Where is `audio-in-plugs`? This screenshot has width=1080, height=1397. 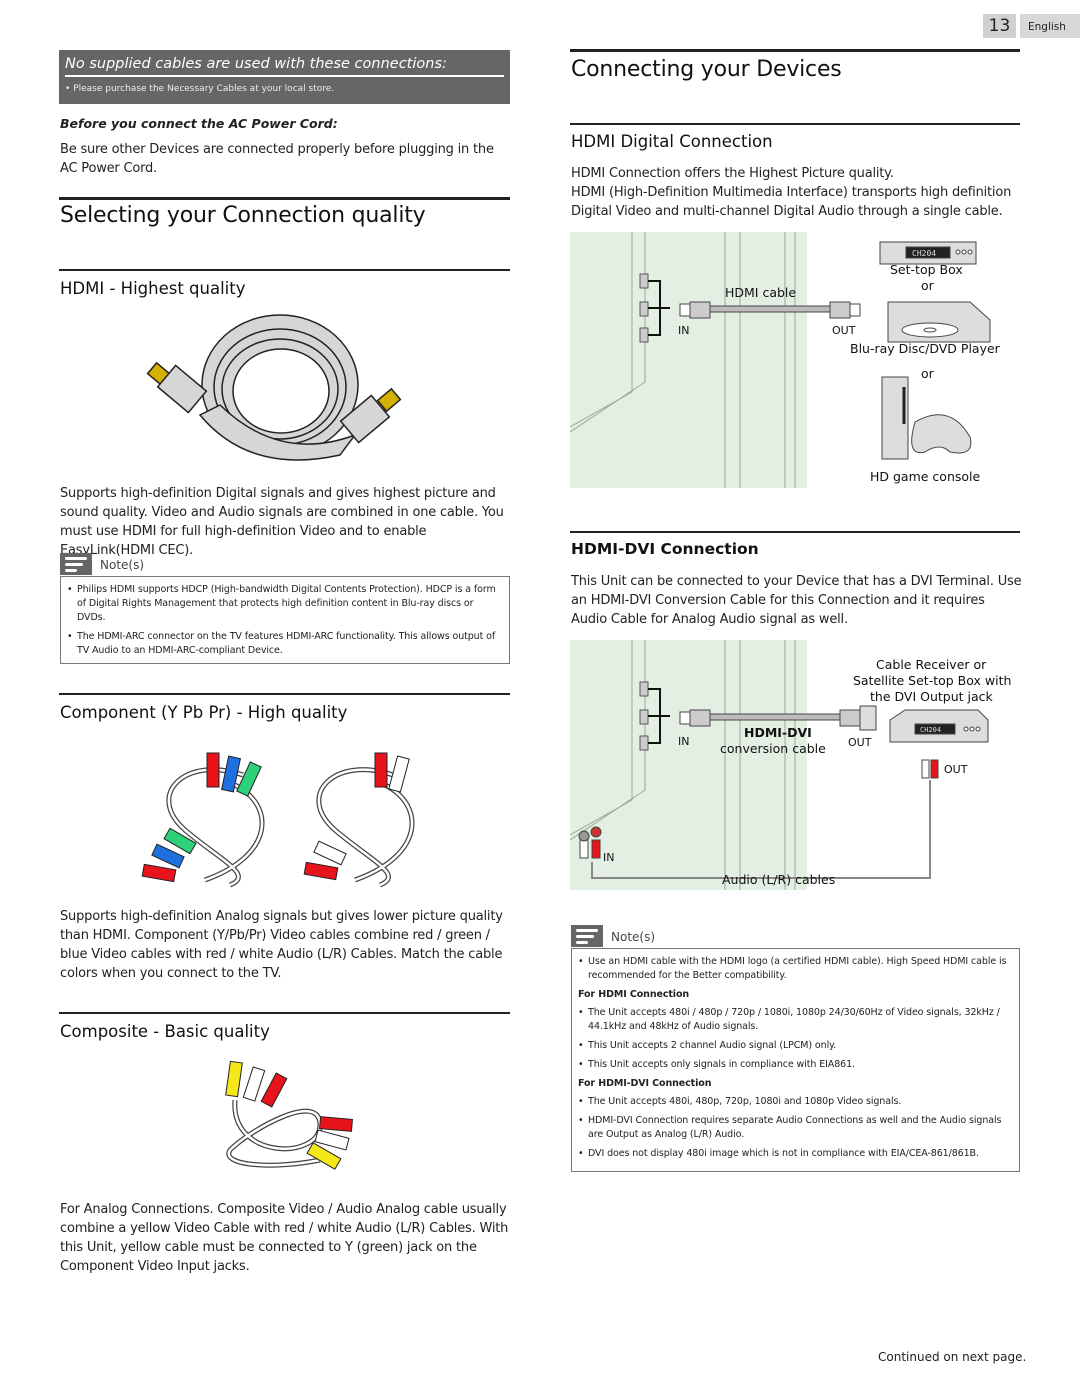
audio-in-plugs is located at coordinates (590, 842).